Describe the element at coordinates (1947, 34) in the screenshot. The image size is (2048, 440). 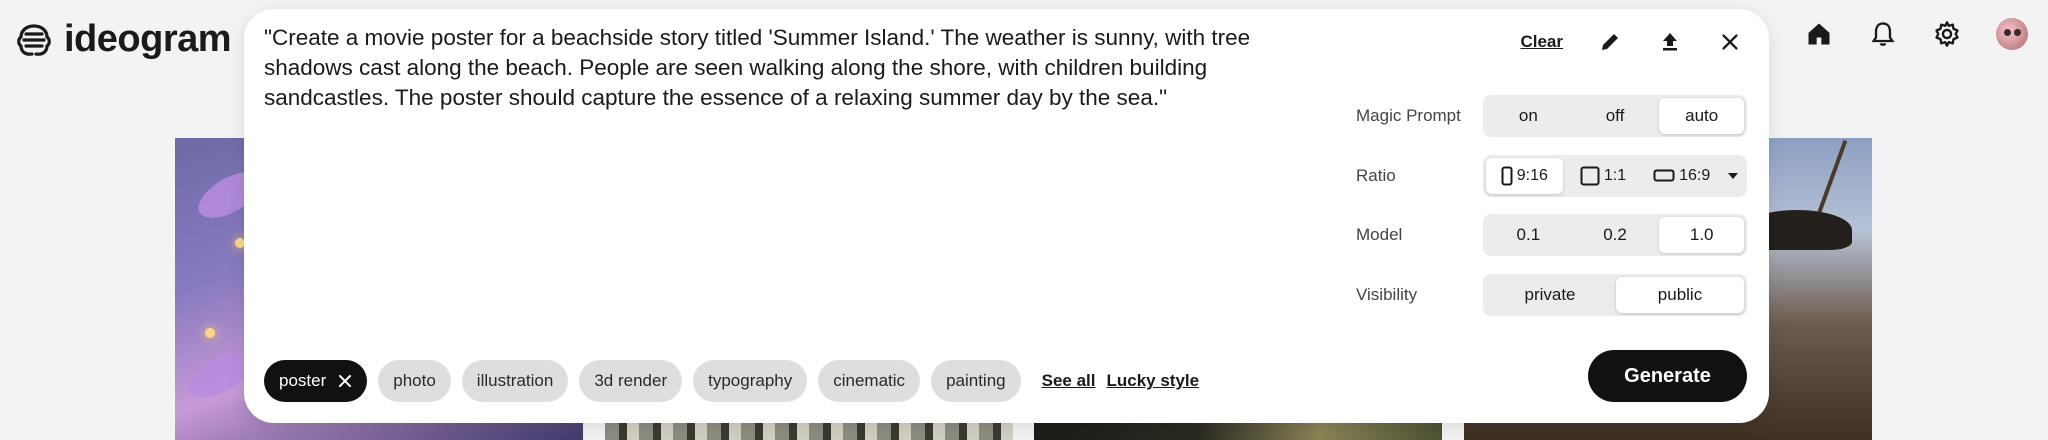
I see `gear-icon` at that location.